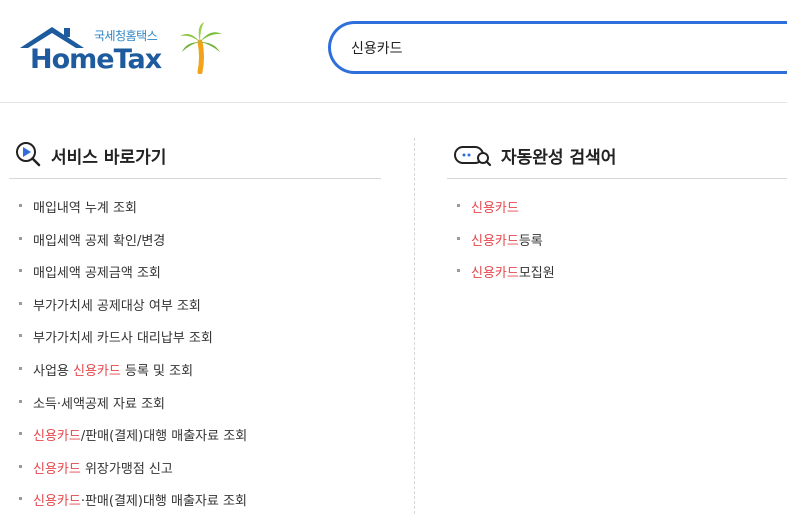 The height and width of the screenshot is (523, 787). Describe the element at coordinates (617, 178) in the screenshot. I see `autocomplete-underline` at that location.